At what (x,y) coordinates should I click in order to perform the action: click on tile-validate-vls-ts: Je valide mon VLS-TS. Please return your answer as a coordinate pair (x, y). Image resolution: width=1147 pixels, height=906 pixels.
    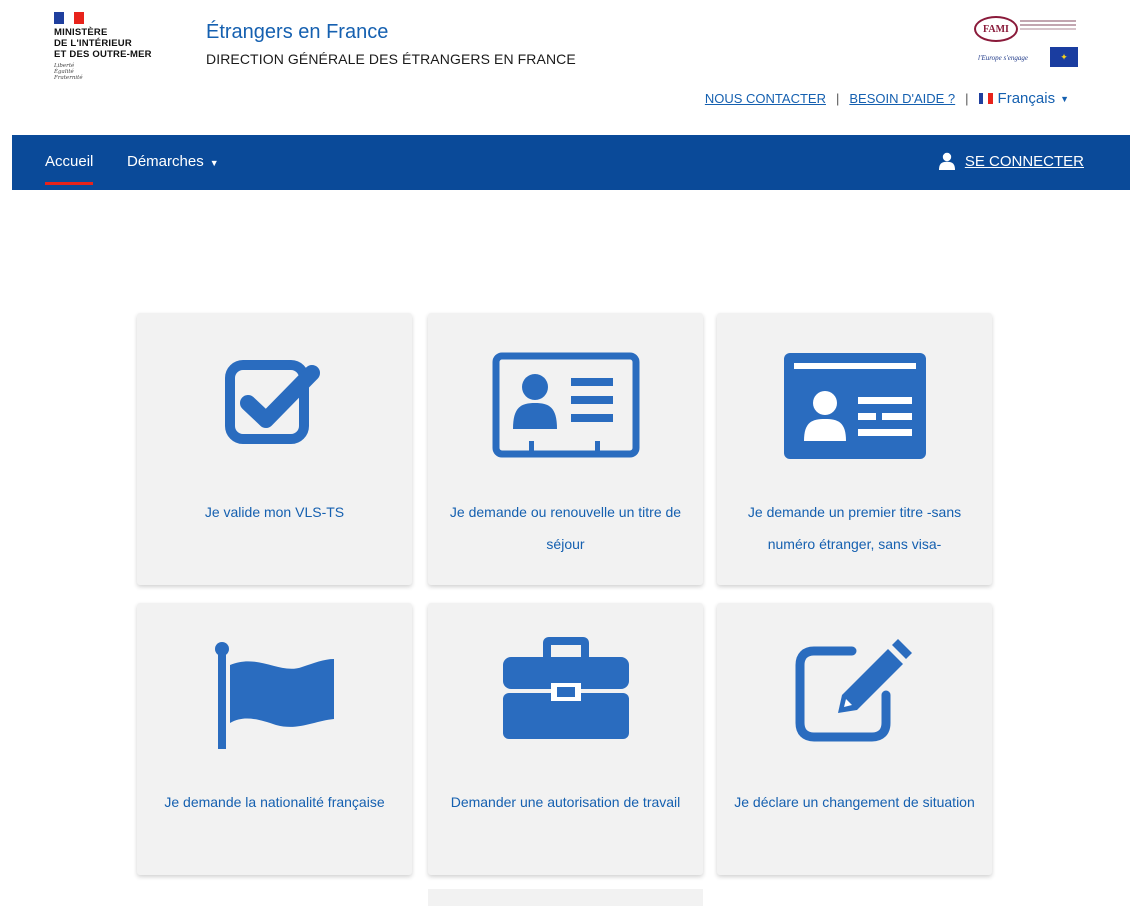
    Looking at the image, I should click on (274, 449).